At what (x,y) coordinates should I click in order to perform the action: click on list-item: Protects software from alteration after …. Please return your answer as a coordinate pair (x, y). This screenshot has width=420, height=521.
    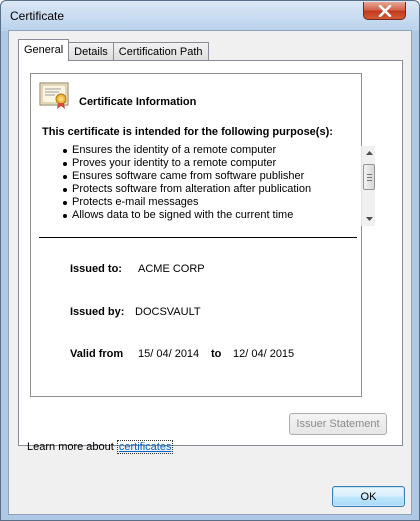
    Looking at the image, I should click on (208, 189).